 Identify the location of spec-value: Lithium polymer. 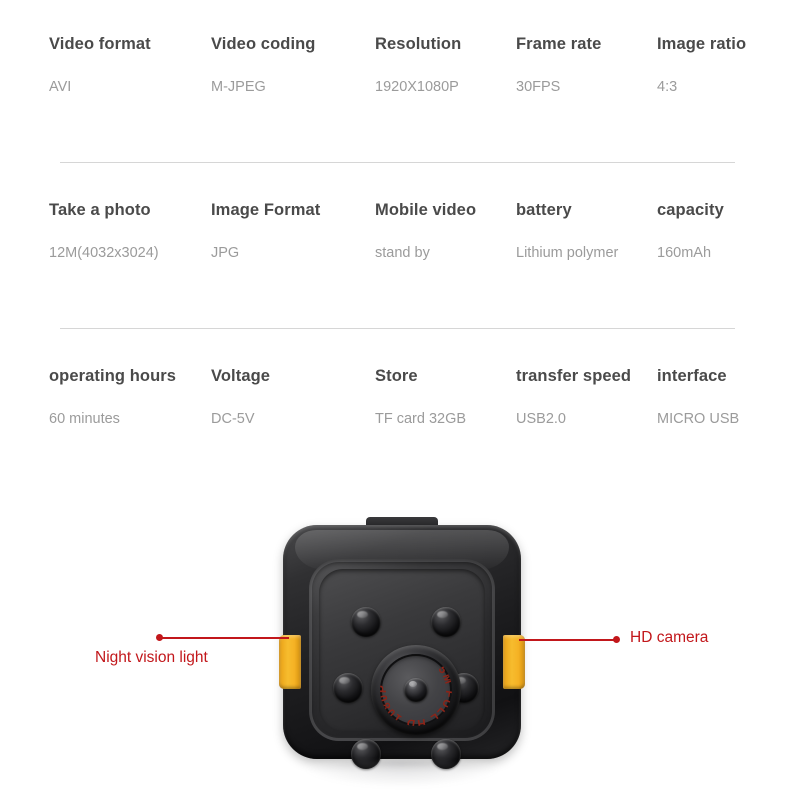
(567, 253).